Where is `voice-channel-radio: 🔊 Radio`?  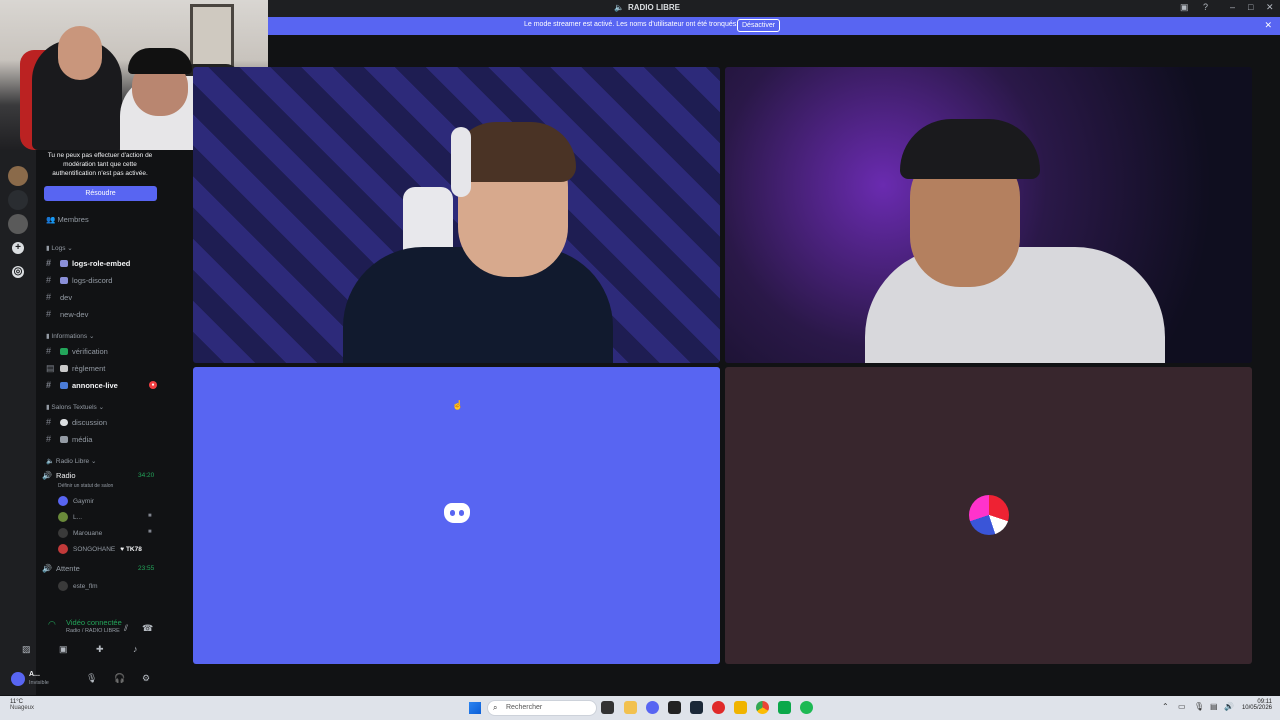 voice-channel-radio: 🔊 Radio is located at coordinates (59, 475).